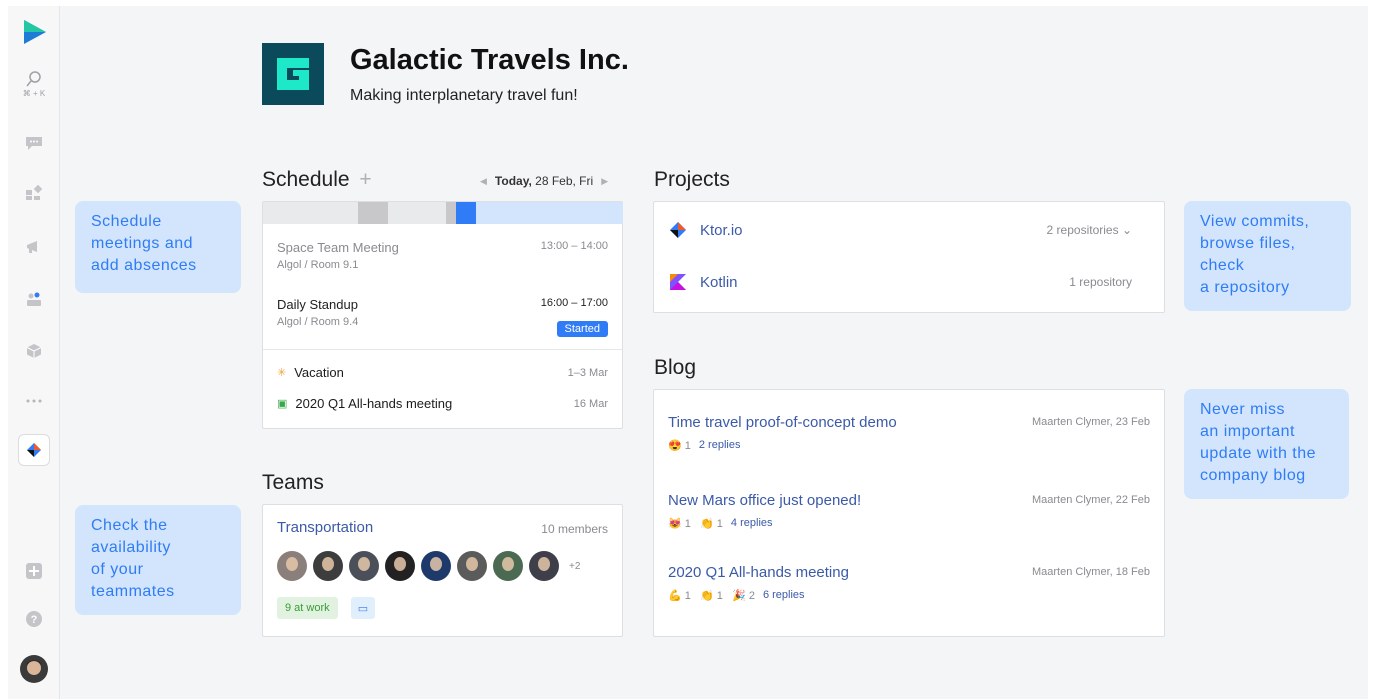 Image resolution: width=1377 pixels, height=699 pixels. What do you see at coordinates (909, 445) in the screenshot?
I see `post-reactions: 😍 1 2 replies` at bounding box center [909, 445].